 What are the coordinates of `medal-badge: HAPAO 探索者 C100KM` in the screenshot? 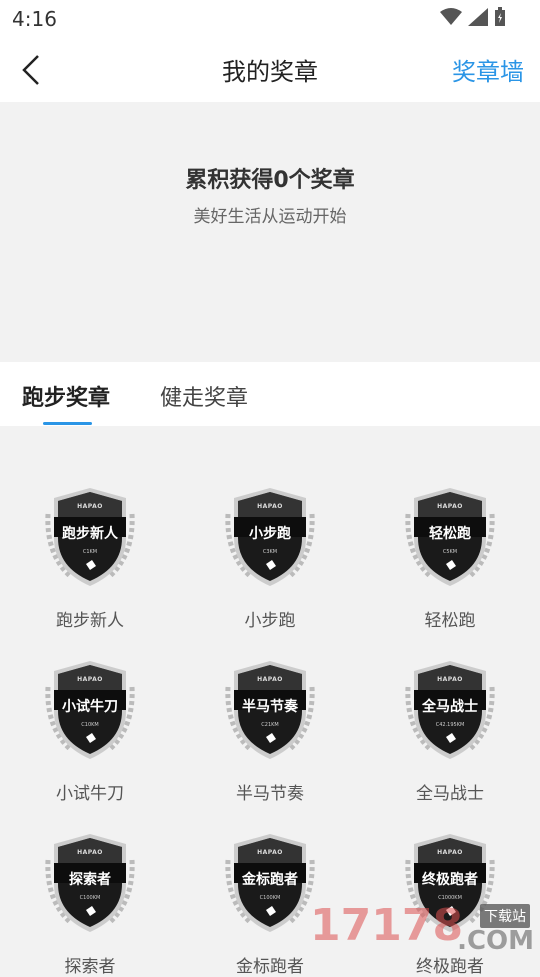 It's located at (90, 883).